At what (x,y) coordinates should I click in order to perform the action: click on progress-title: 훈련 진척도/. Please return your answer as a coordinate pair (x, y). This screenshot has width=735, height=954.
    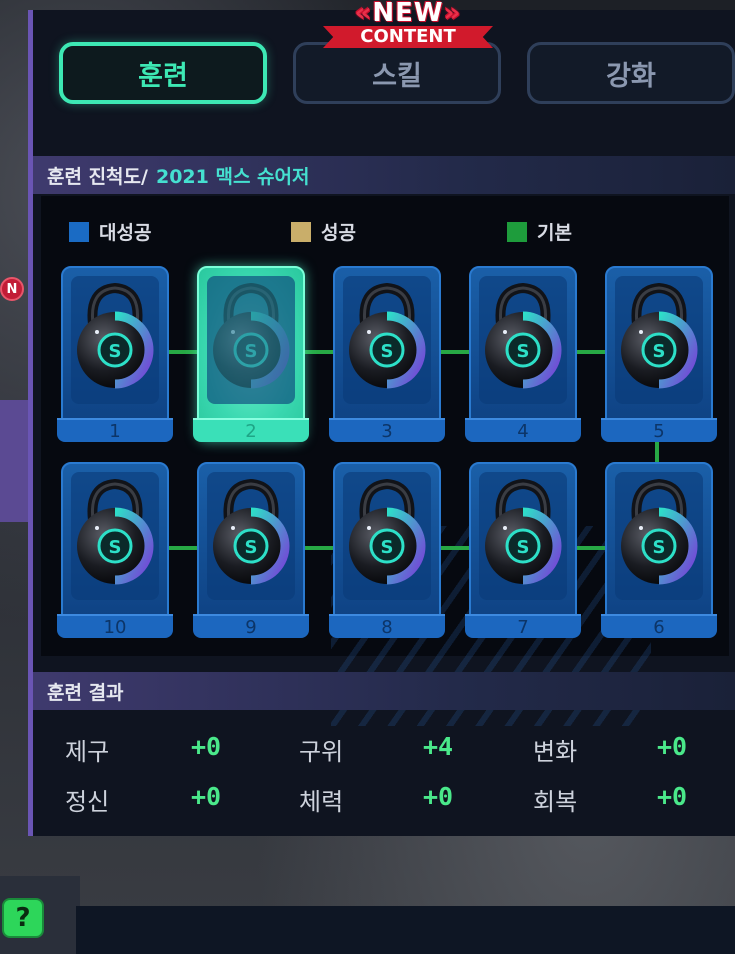
    Looking at the image, I should click on (97, 176).